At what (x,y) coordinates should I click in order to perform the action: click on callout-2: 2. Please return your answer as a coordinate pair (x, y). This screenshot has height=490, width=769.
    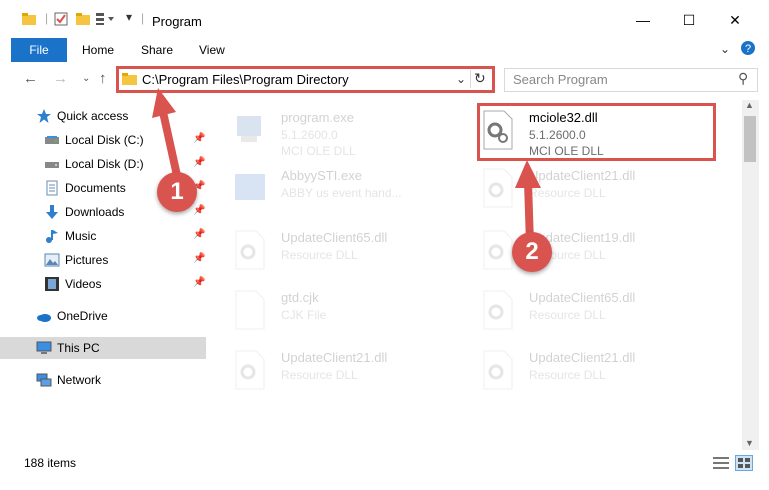
    Looking at the image, I should click on (532, 252).